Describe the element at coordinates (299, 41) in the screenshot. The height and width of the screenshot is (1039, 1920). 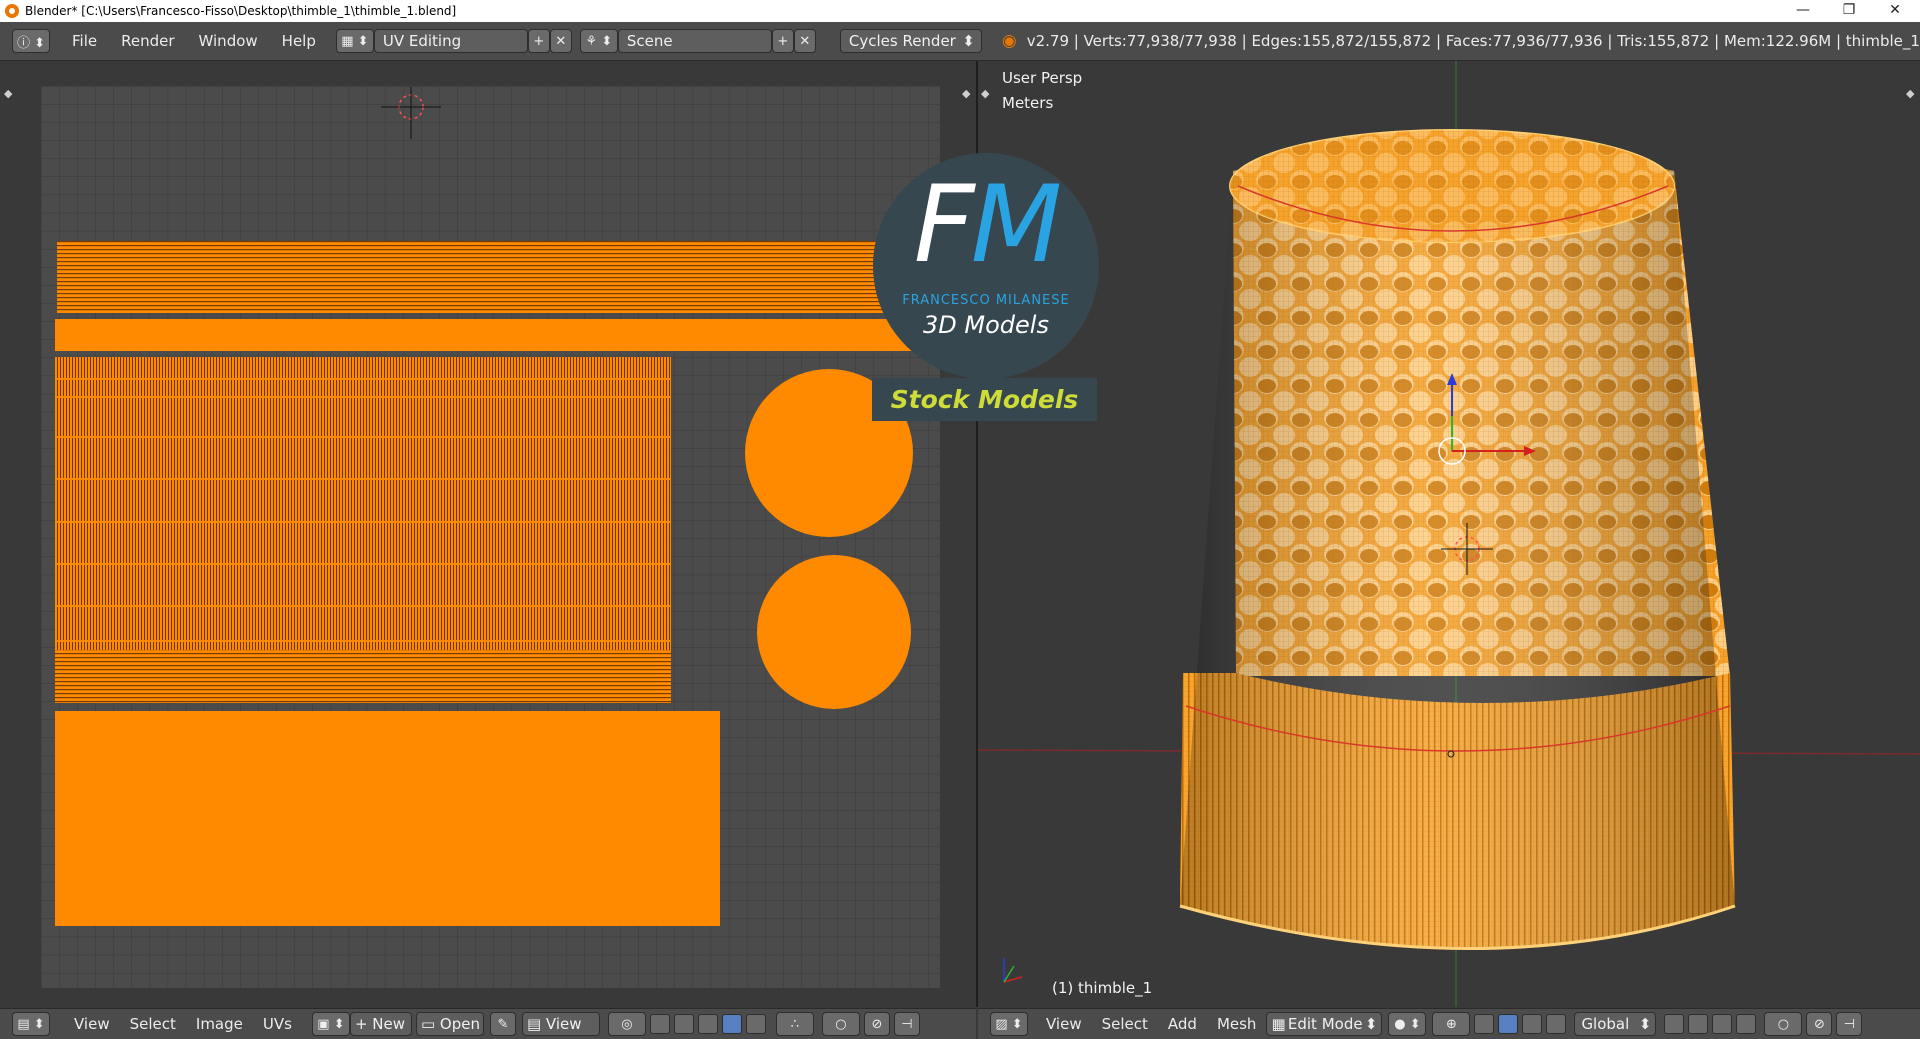
I see `menu-help: Help` at that location.